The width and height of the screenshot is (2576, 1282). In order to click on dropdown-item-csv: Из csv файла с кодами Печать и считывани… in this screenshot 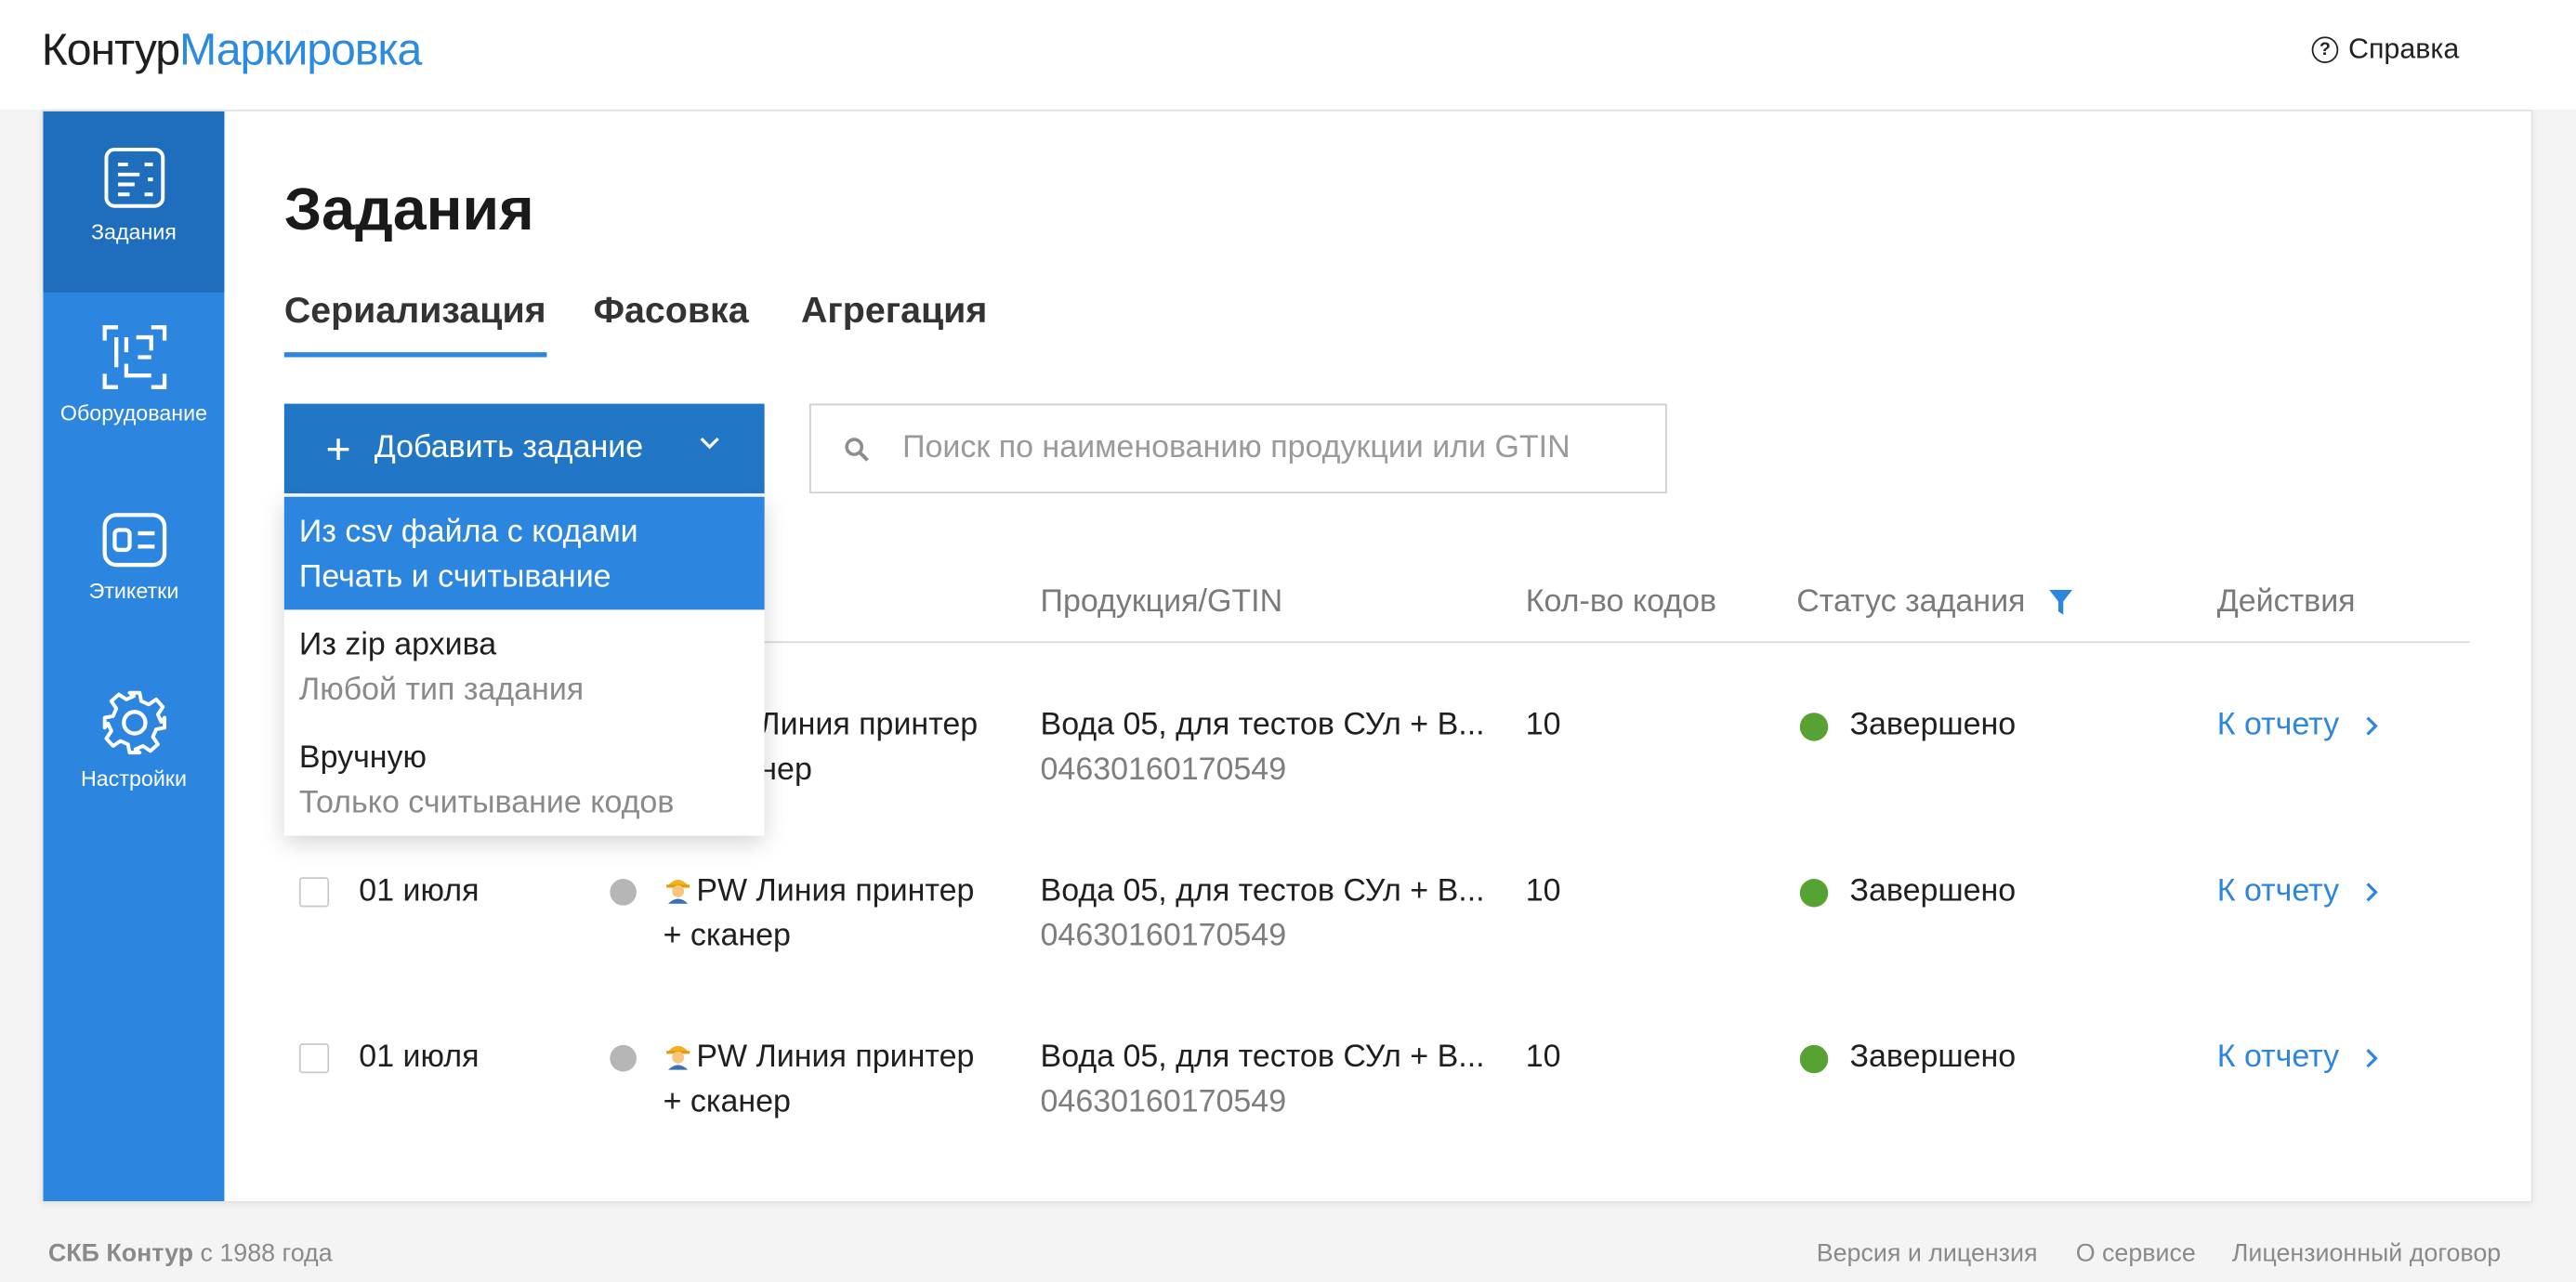, I will do `click(524, 553)`.